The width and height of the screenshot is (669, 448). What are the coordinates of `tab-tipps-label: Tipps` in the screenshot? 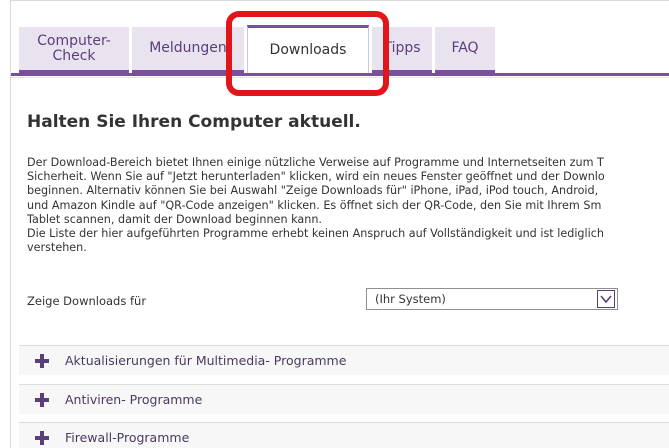 It's located at (402, 48).